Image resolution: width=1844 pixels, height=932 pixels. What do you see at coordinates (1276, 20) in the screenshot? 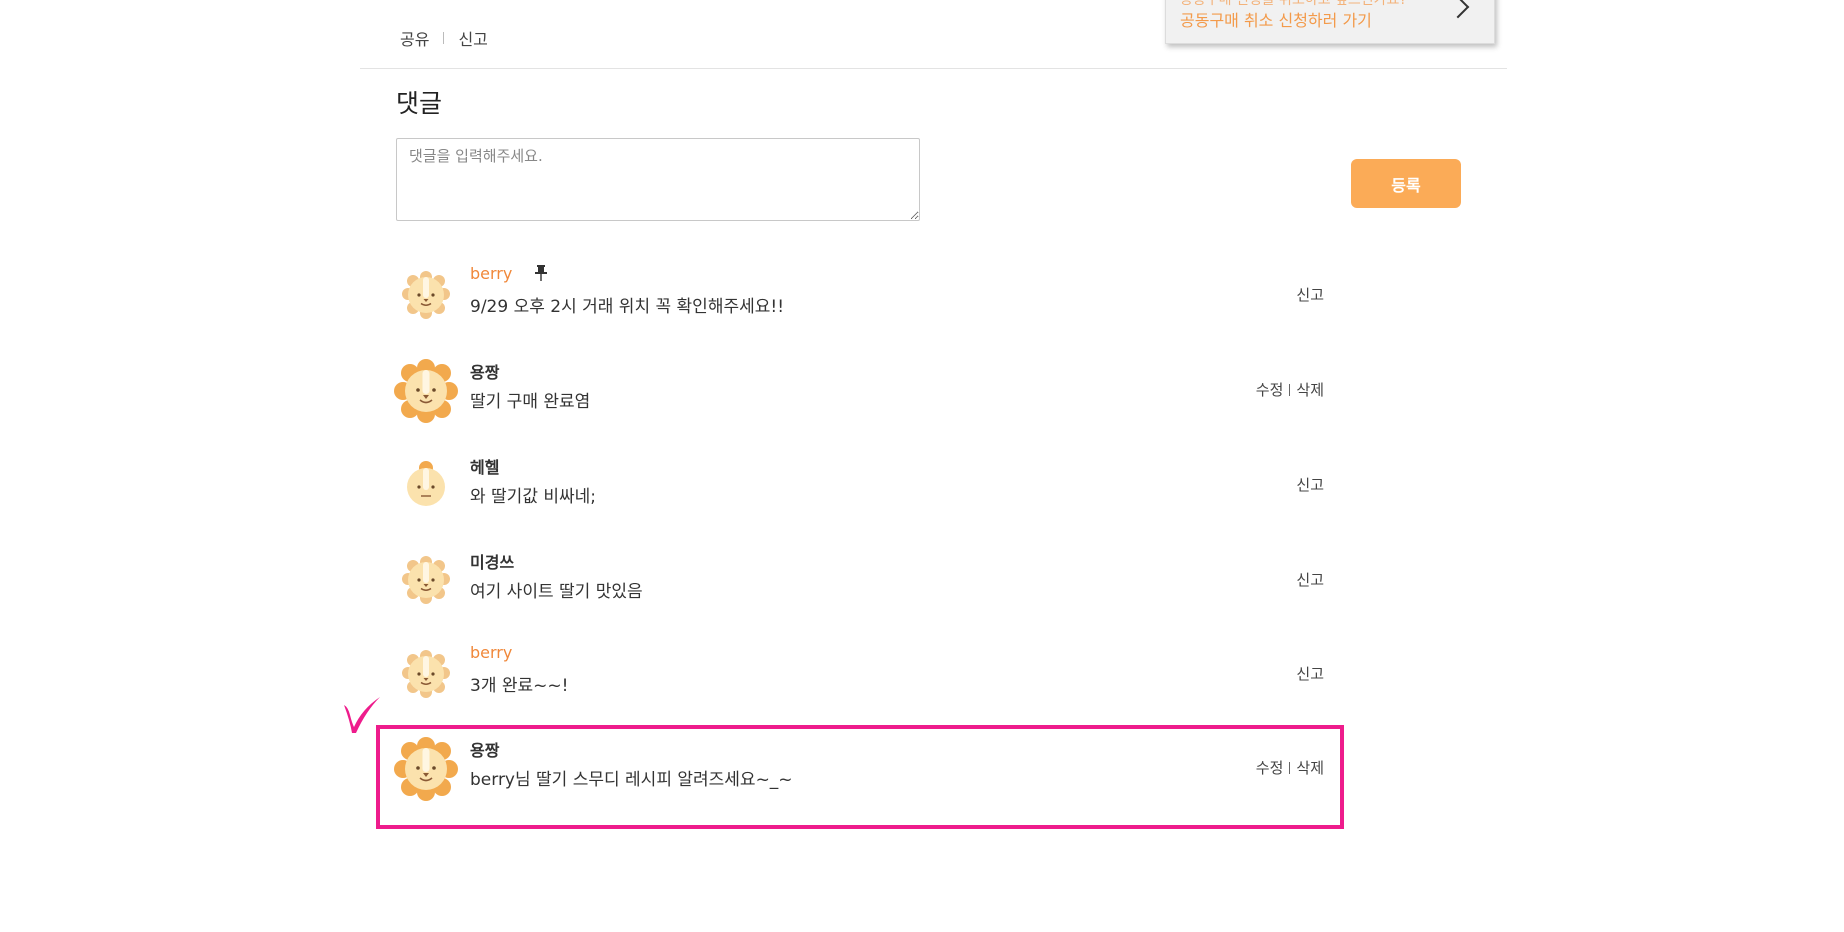
I see `cancel-card-link-text: 공동구매 취소 신청하러 가기` at bounding box center [1276, 20].